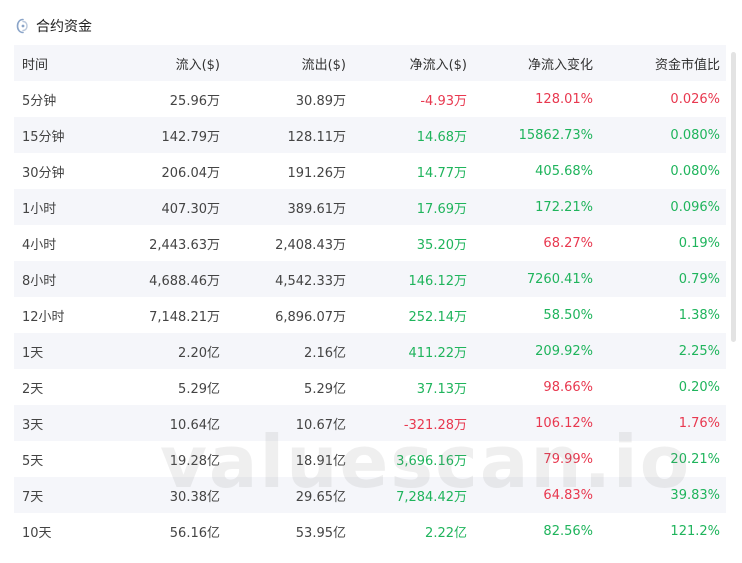 The image size is (742, 563). I want to click on table-row: 10天 56.16亿 53.95亿 2.22亿 82.56% 121.2%, so click(370, 531).